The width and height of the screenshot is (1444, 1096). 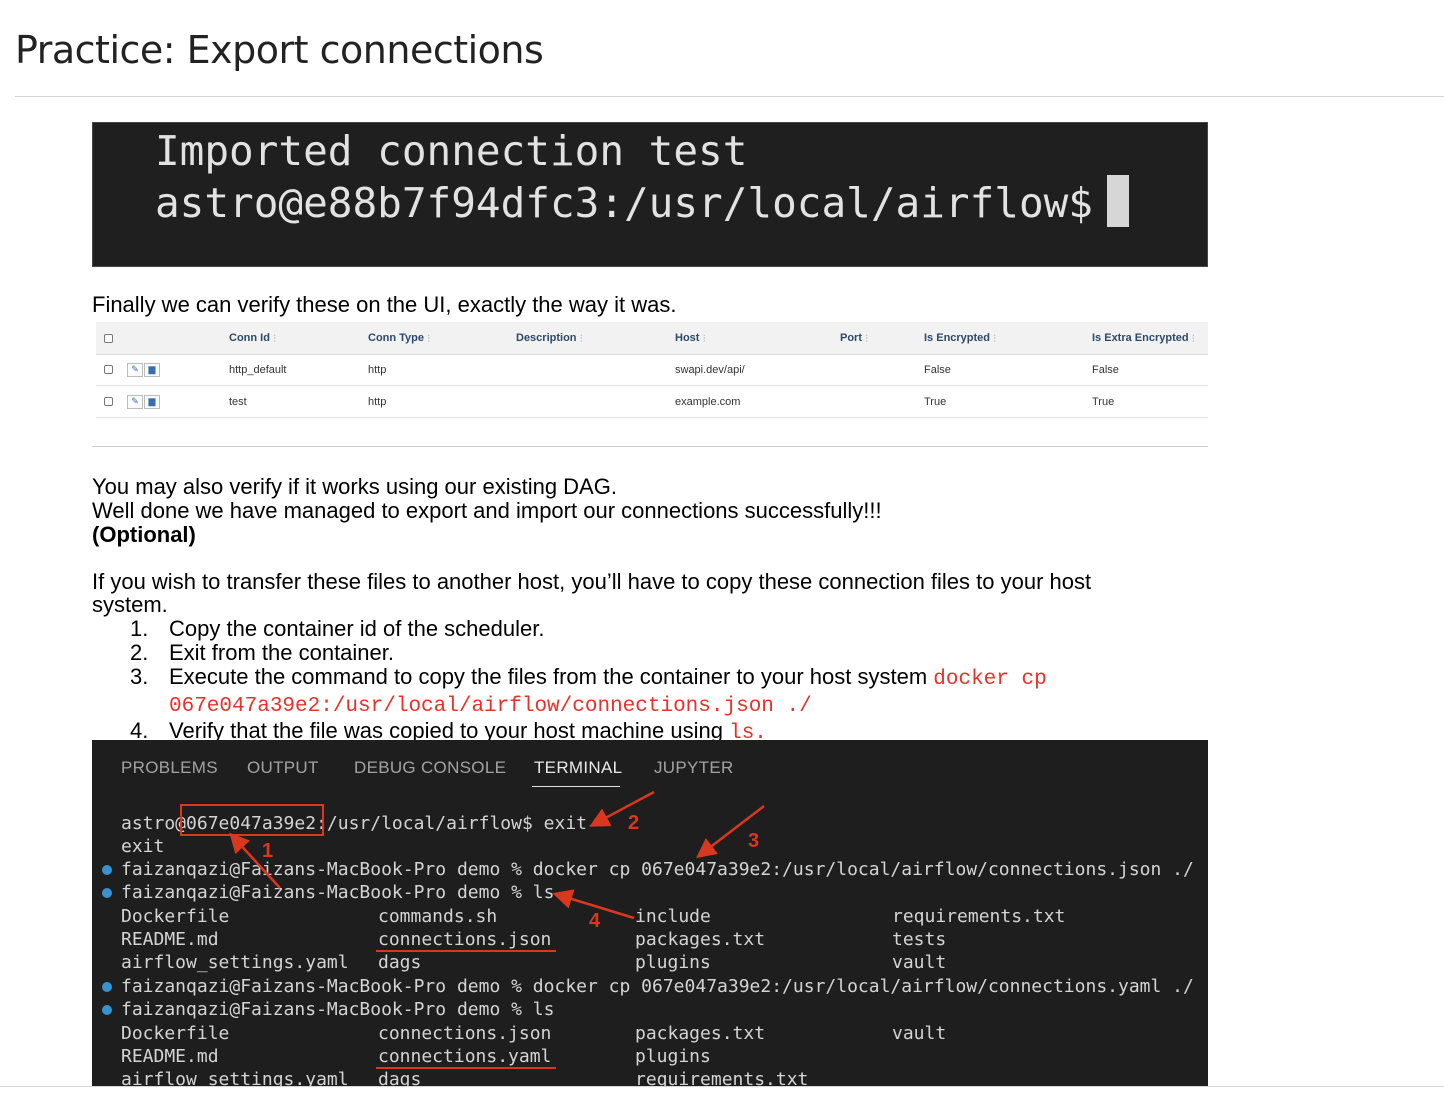 I want to click on annotation-number: 4, so click(x=595, y=921).